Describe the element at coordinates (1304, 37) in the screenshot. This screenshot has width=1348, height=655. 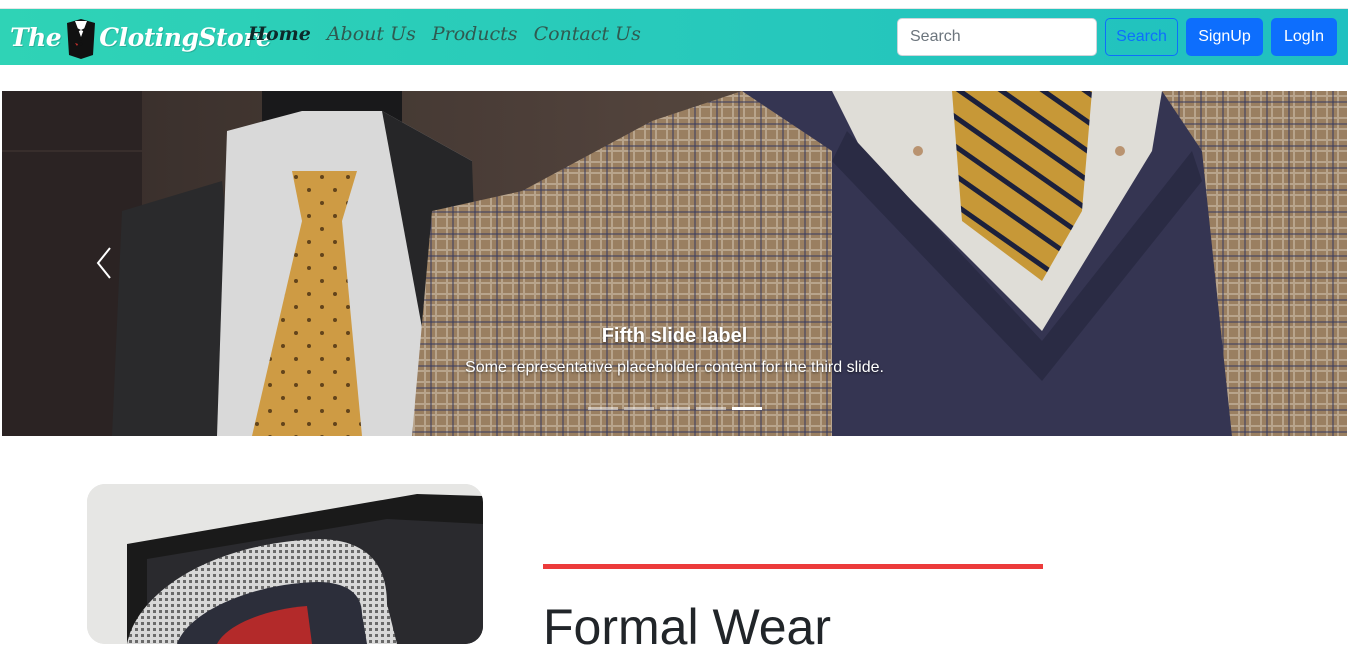
I see `login-button: LogIn` at that location.